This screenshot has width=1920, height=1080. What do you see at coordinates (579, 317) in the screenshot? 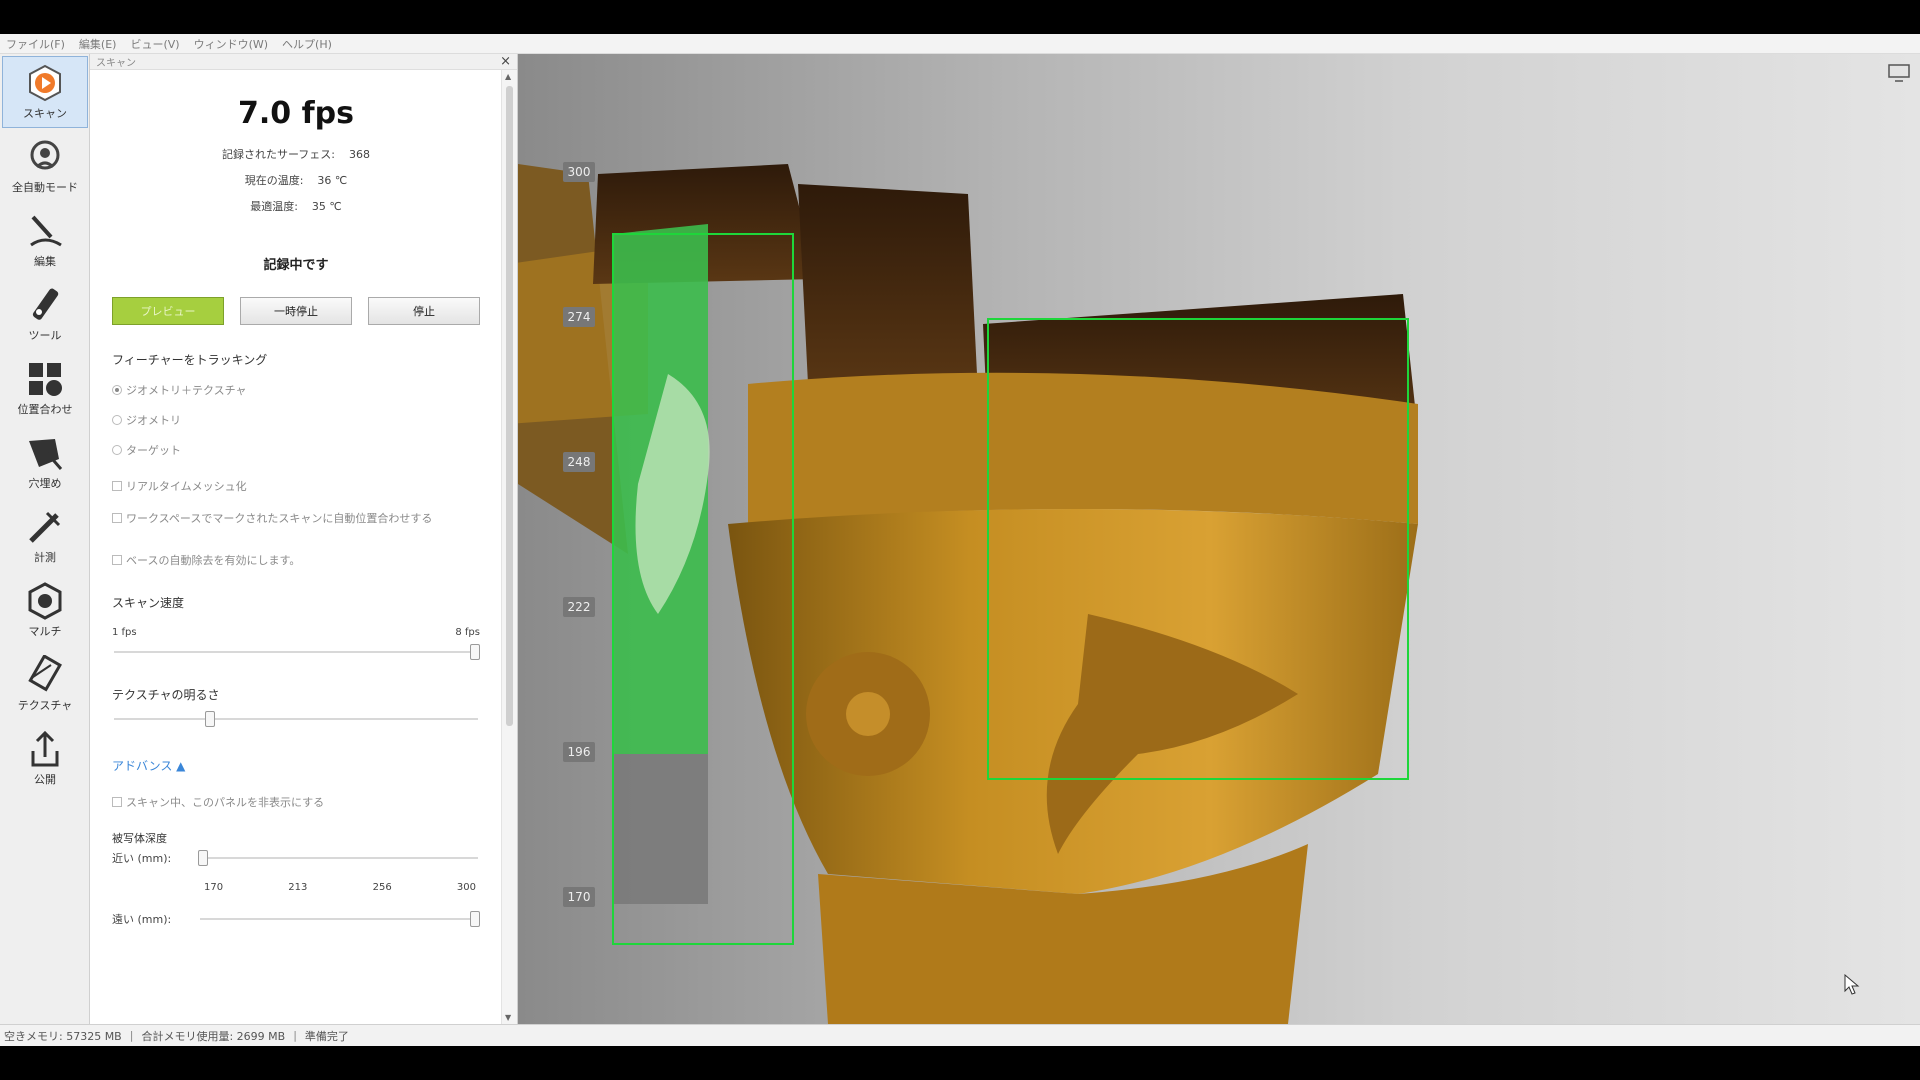
I see `depth-label-274: 274` at bounding box center [579, 317].